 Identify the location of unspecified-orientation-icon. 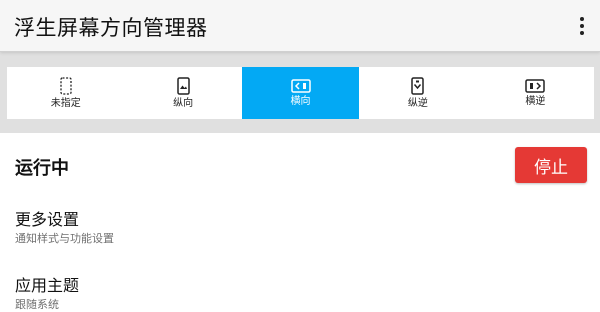
(66, 85).